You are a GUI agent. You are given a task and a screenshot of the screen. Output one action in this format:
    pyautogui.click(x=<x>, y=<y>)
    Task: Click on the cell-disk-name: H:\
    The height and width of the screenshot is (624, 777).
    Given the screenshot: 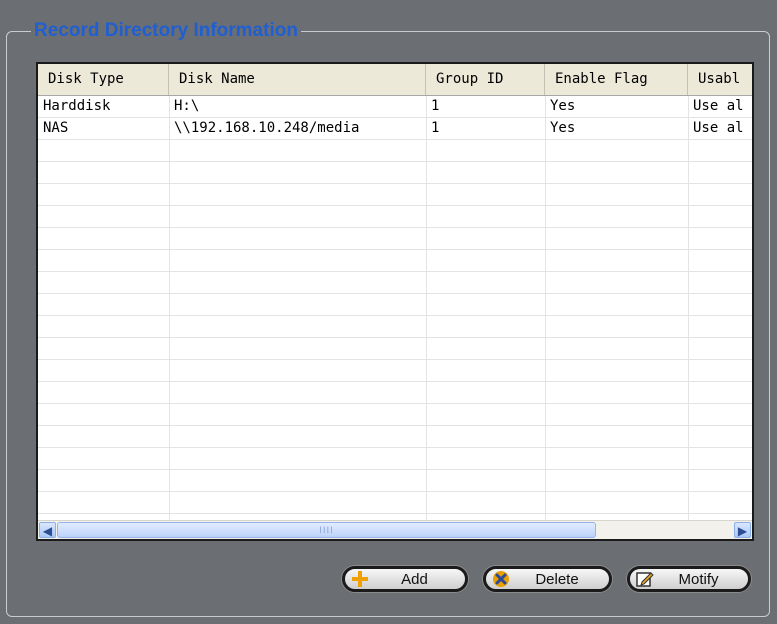 What is the action you would take?
    pyautogui.click(x=187, y=106)
    